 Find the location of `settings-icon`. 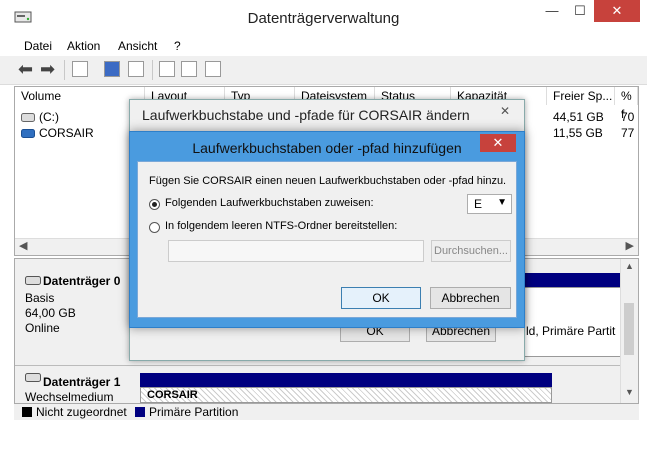

settings-icon is located at coordinates (213, 69).